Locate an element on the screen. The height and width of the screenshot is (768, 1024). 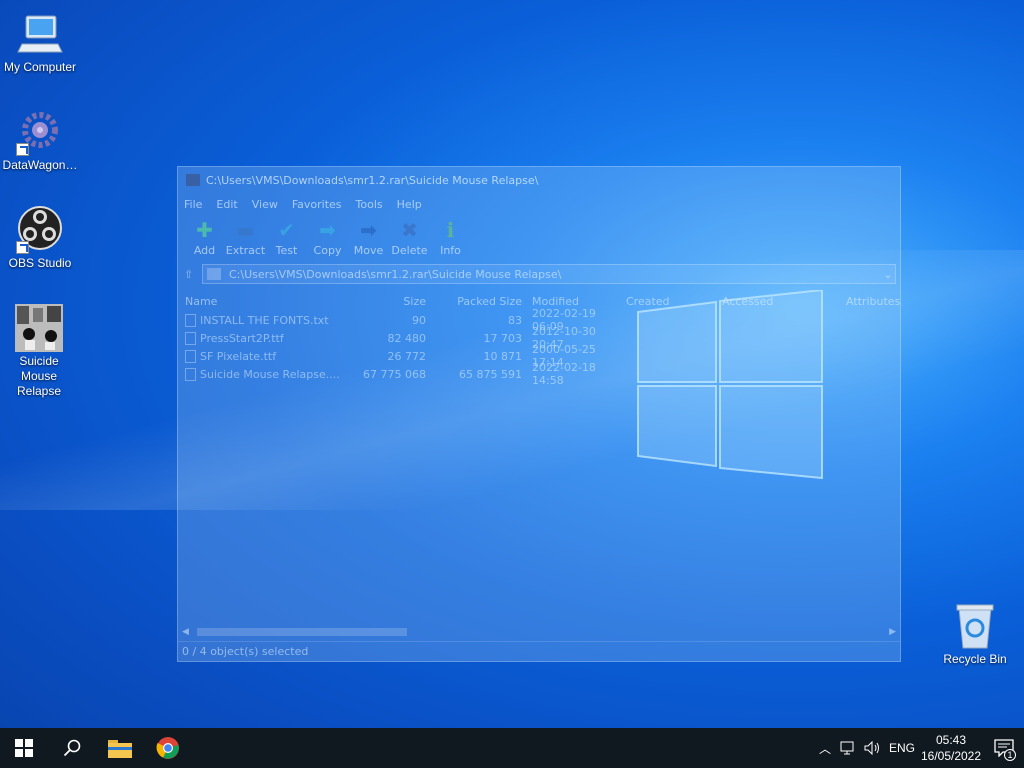
info-button: ℹ Info is located at coordinates (450, 239).